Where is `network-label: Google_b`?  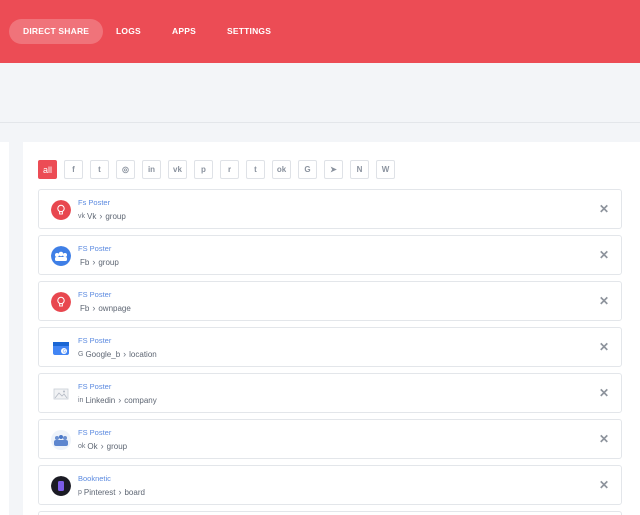 network-label: Google_b is located at coordinates (103, 354).